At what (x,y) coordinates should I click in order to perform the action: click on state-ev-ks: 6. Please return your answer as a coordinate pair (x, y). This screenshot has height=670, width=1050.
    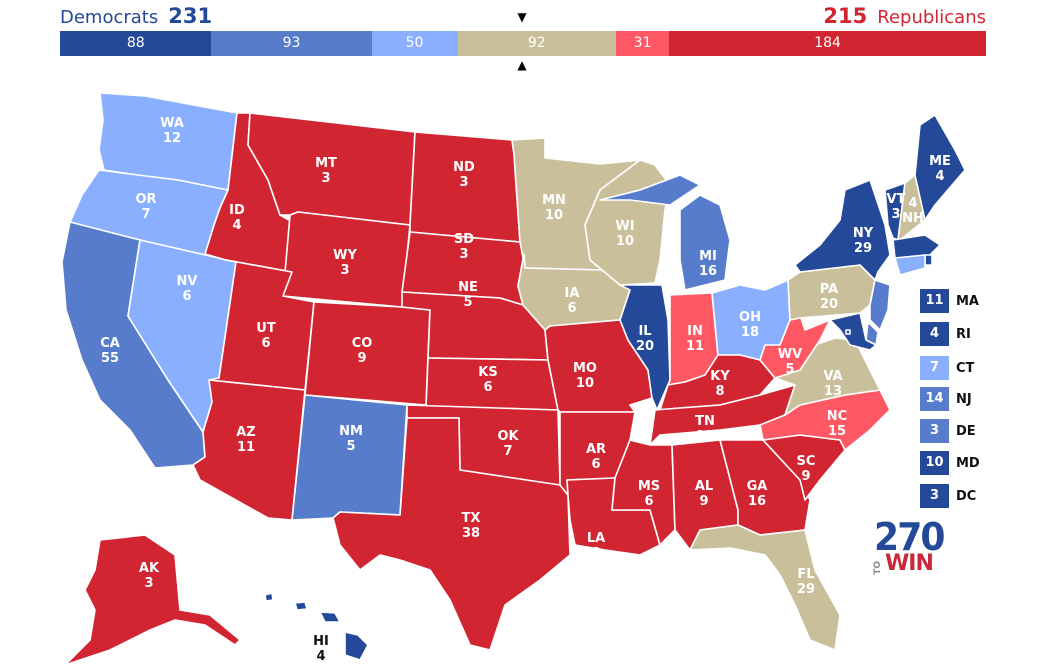
    Looking at the image, I should click on (487, 387).